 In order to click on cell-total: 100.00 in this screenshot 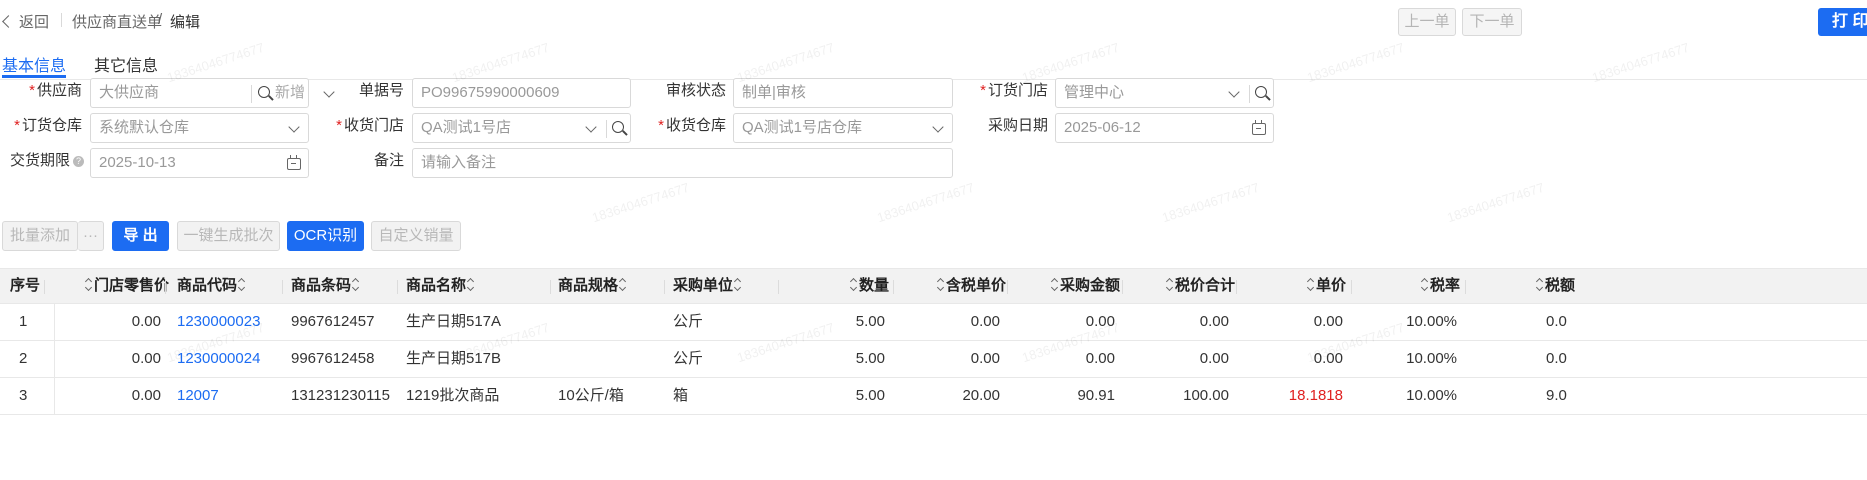, I will do `click(1206, 395)`.